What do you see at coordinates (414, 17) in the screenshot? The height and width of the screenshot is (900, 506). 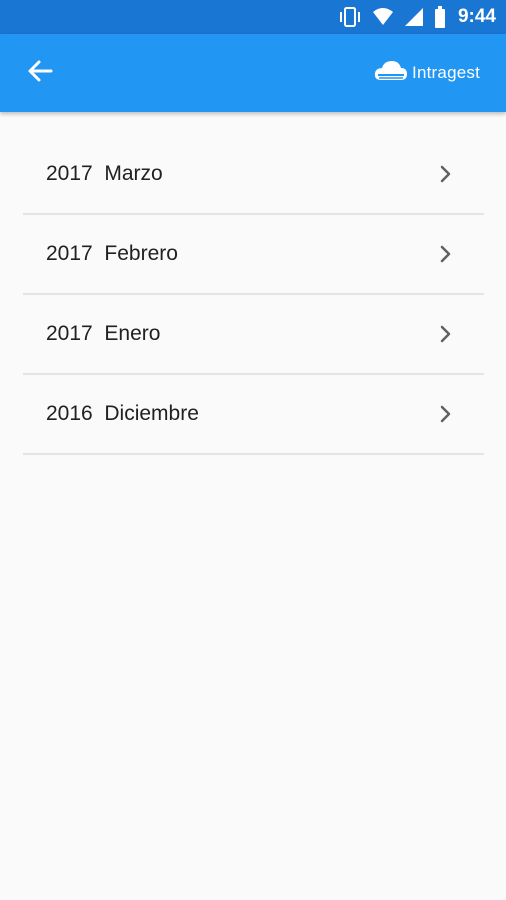 I see `signal-icon` at bounding box center [414, 17].